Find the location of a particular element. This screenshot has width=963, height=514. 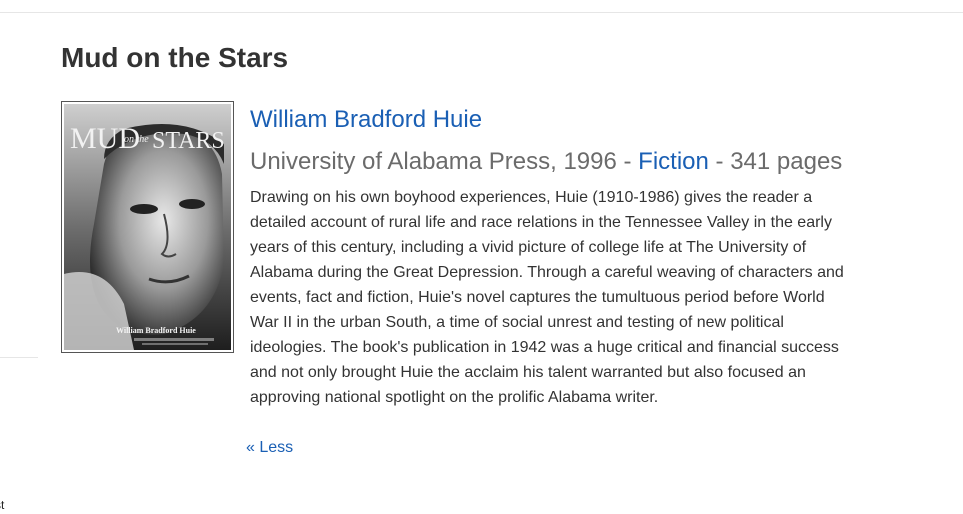

top-divider is located at coordinates (481, 12).